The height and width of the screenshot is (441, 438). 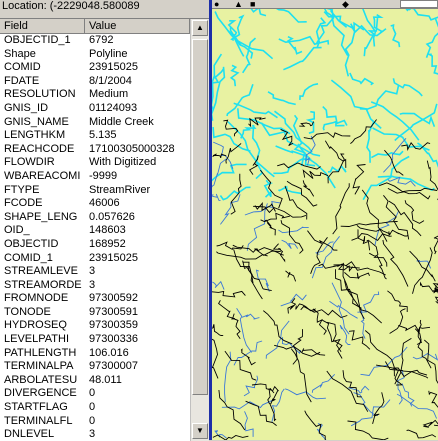 I want to click on field-value-cell: 48.011, so click(x=139, y=381).